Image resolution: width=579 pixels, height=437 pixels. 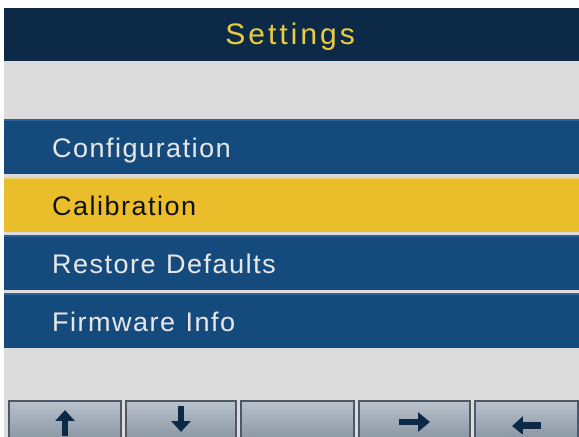 What do you see at coordinates (65, 423) in the screenshot?
I see `up-arrow-icon` at bounding box center [65, 423].